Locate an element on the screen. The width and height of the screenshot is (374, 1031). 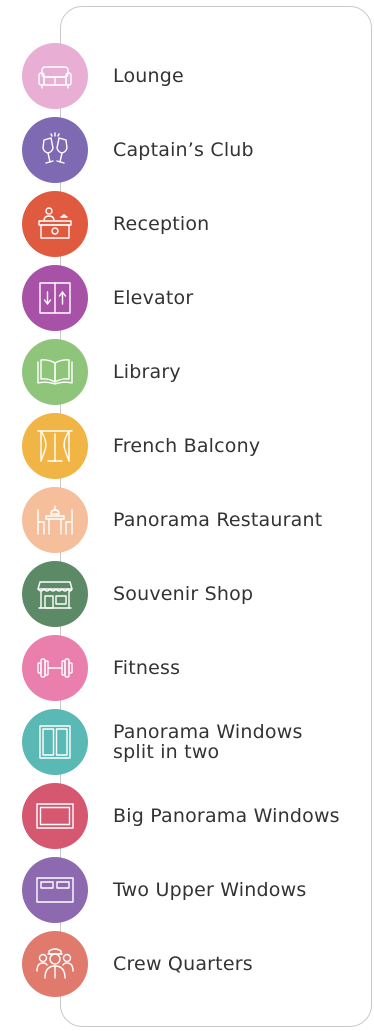
legend-label: Crew Quarters is located at coordinates (183, 964).